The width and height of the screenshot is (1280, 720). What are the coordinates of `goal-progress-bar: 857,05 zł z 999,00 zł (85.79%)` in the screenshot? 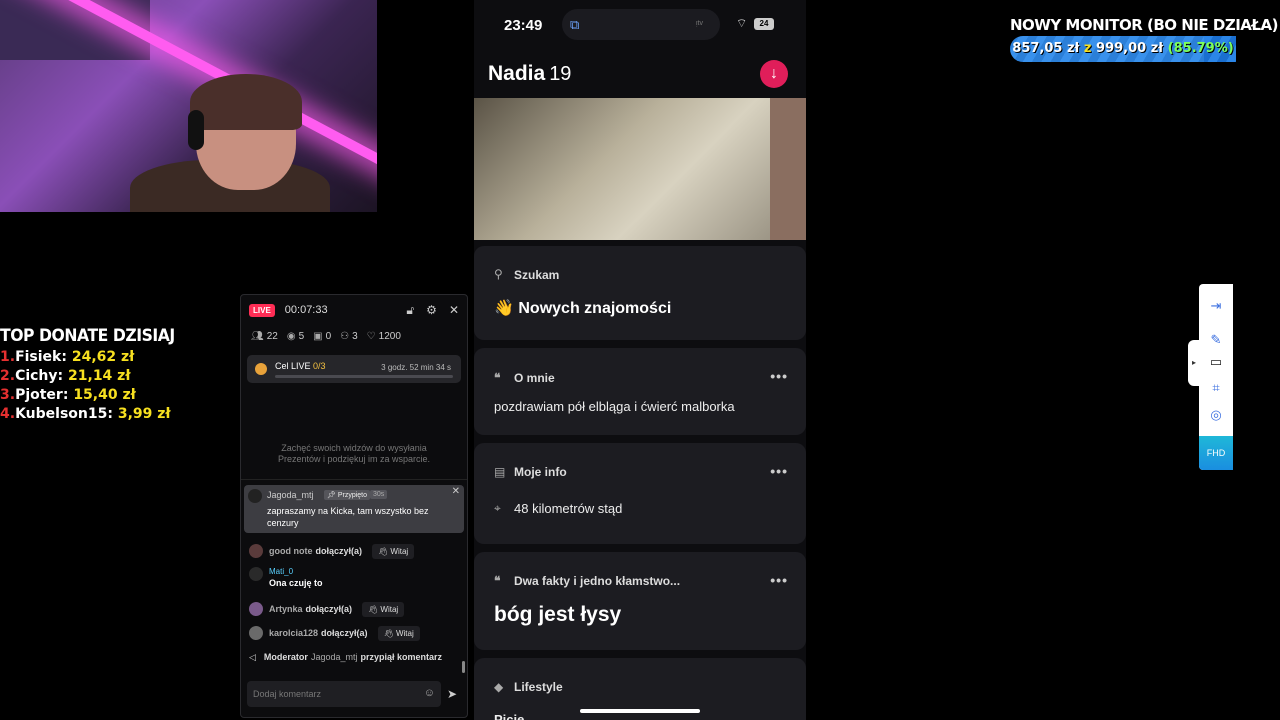 It's located at (1123, 49).